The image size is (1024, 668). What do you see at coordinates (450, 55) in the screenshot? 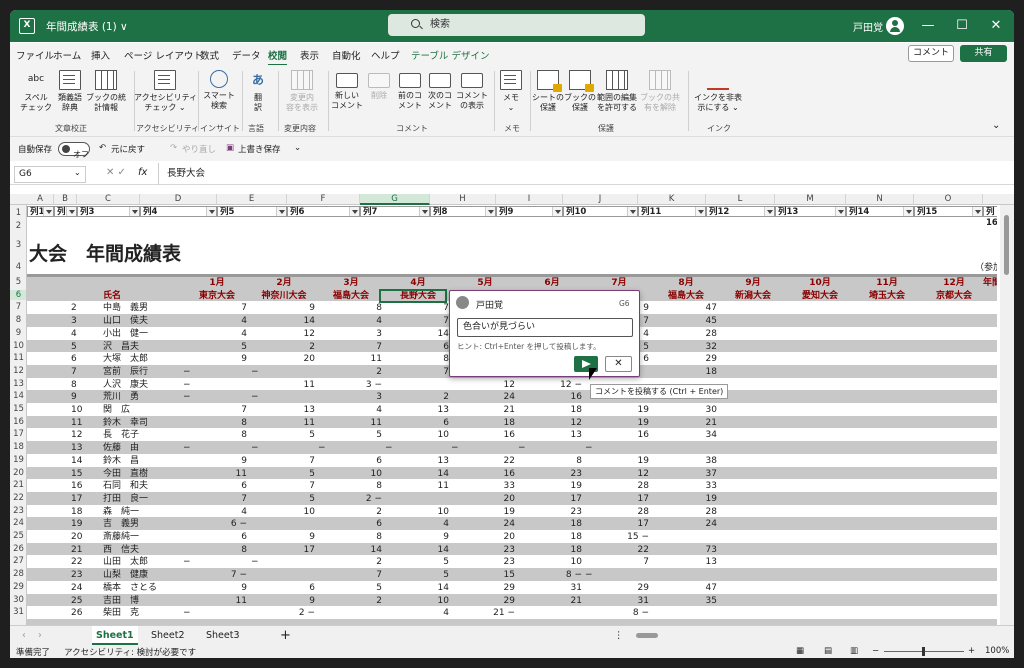
I see `menu-table-design: テーブル デザイン` at bounding box center [450, 55].